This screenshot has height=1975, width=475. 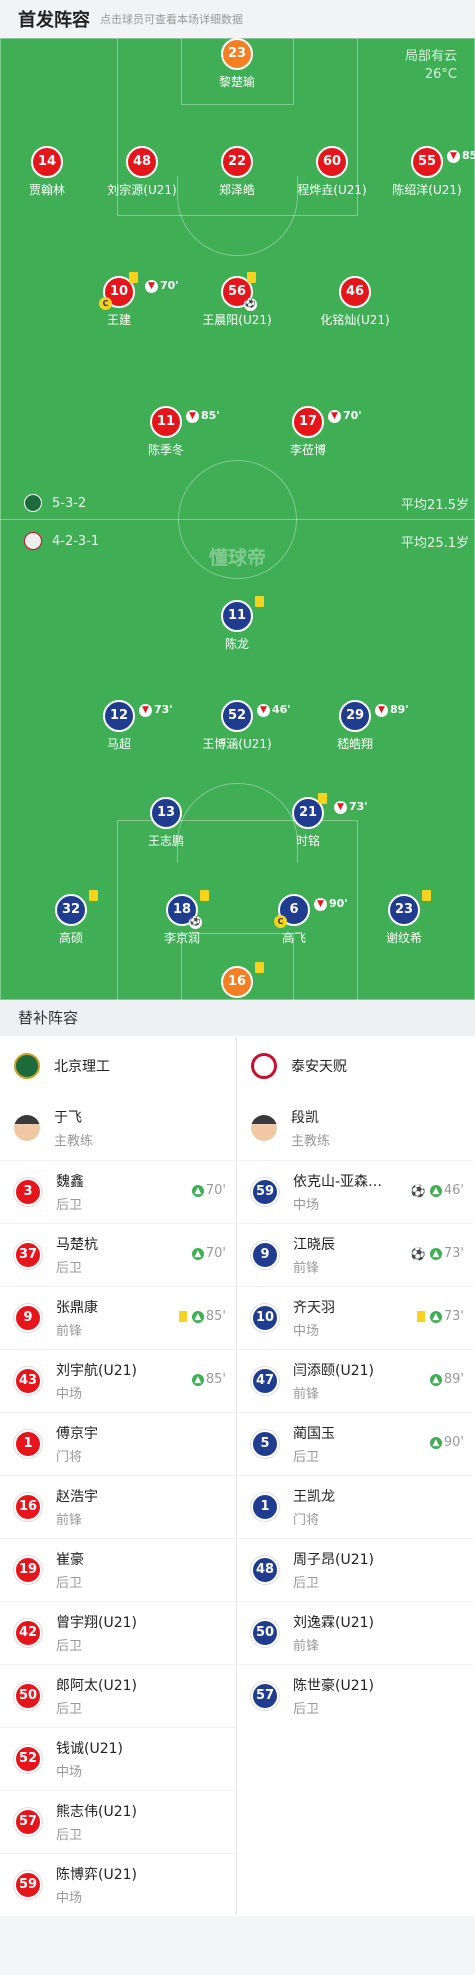 I want to click on away-player: 13 王志鹏, so click(x=166, y=823).